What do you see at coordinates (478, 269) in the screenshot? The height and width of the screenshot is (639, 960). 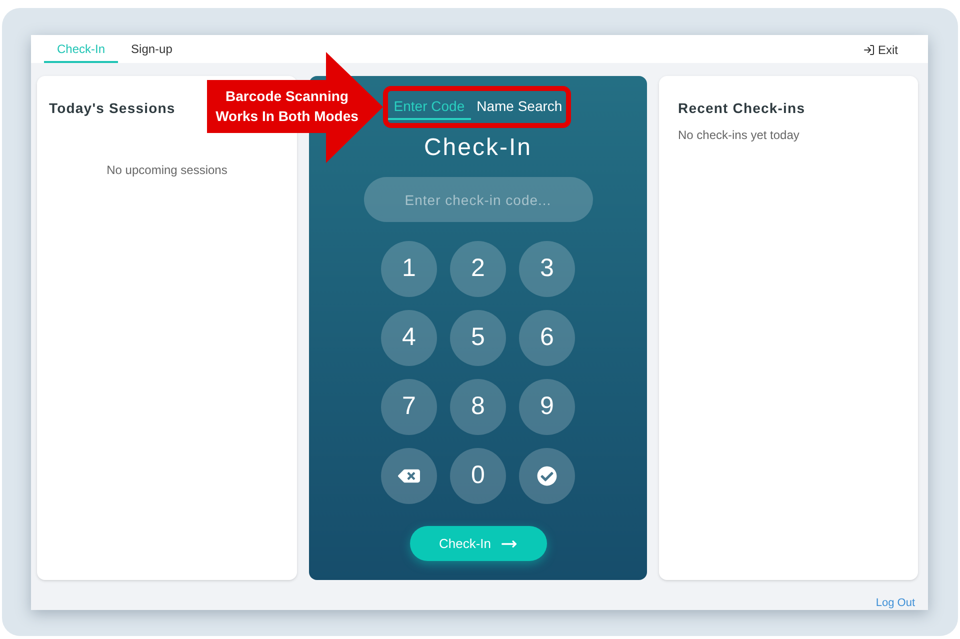 I see `keypad-key: 2` at bounding box center [478, 269].